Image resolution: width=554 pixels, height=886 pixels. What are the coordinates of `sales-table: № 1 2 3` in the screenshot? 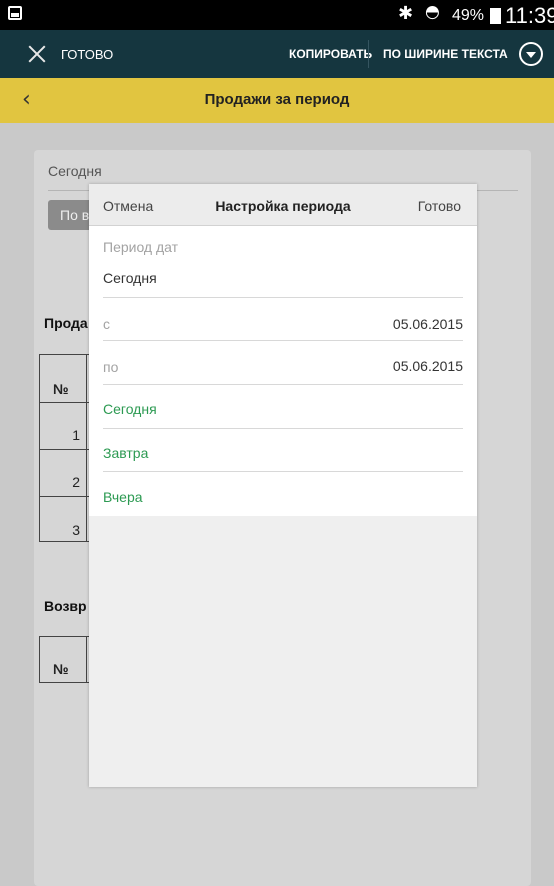 It's located at (65, 449).